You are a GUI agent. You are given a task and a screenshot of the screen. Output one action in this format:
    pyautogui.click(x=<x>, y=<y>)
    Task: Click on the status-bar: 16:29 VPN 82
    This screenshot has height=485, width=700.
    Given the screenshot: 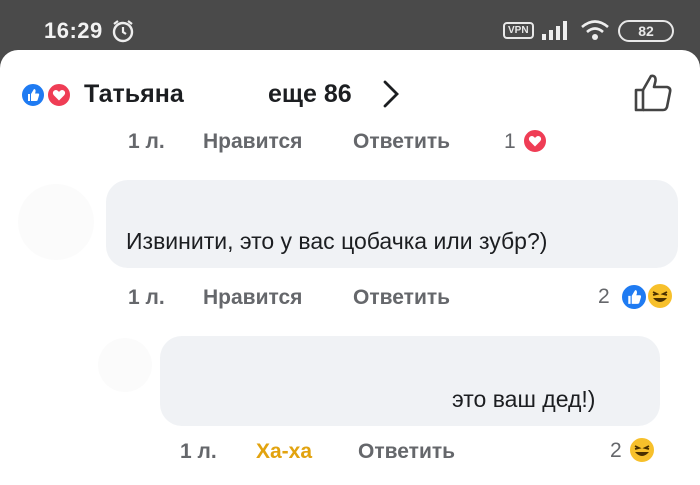 What is the action you would take?
    pyautogui.click(x=350, y=25)
    